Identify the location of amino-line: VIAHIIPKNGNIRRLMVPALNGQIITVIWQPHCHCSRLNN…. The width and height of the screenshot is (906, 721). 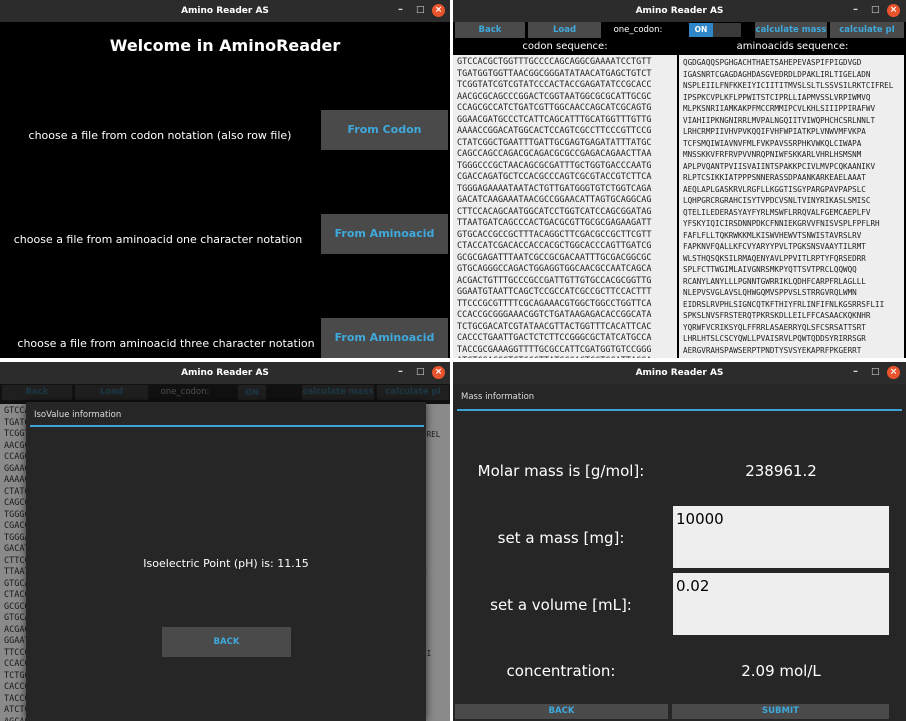
(779, 120).